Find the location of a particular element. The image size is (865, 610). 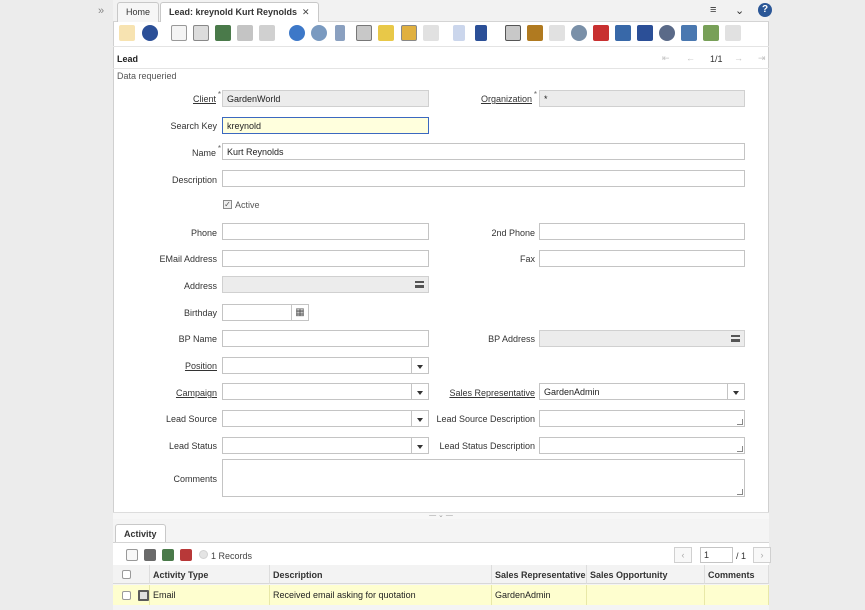

birthday-field is located at coordinates (257, 312).